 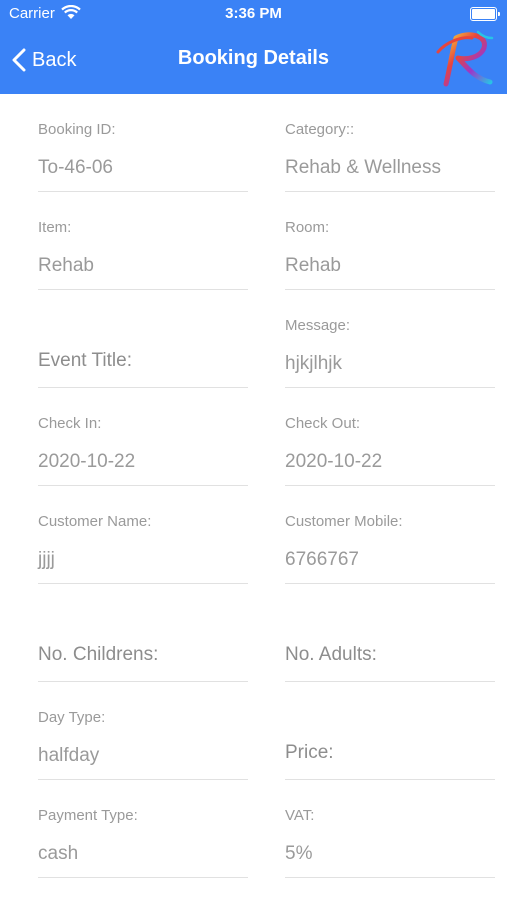 I want to click on event-title-field: Event Title:, so click(x=143, y=351).